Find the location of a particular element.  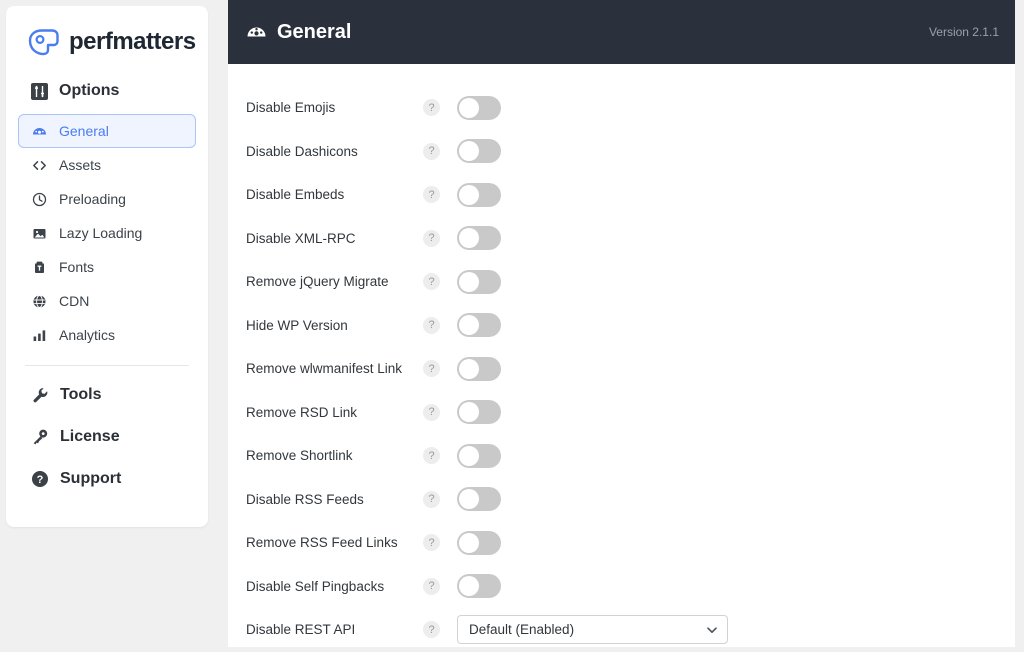

sidebar-item-license: License is located at coordinates (107, 437).